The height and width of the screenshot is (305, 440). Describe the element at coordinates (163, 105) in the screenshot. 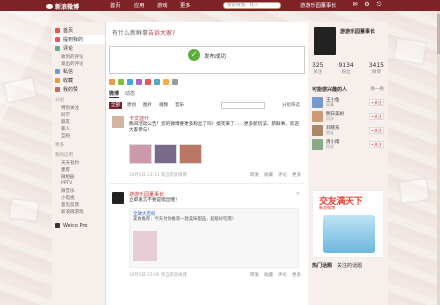

I see `filter-videos: 视频` at that location.